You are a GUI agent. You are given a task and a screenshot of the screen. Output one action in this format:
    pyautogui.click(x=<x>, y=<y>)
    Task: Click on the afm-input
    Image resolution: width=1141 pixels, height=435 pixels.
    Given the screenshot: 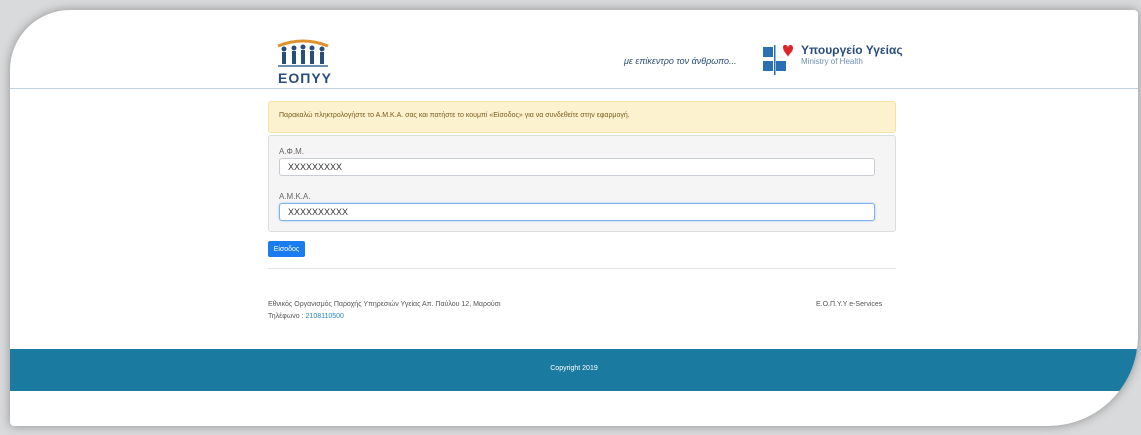 What is the action you would take?
    pyautogui.click(x=577, y=167)
    